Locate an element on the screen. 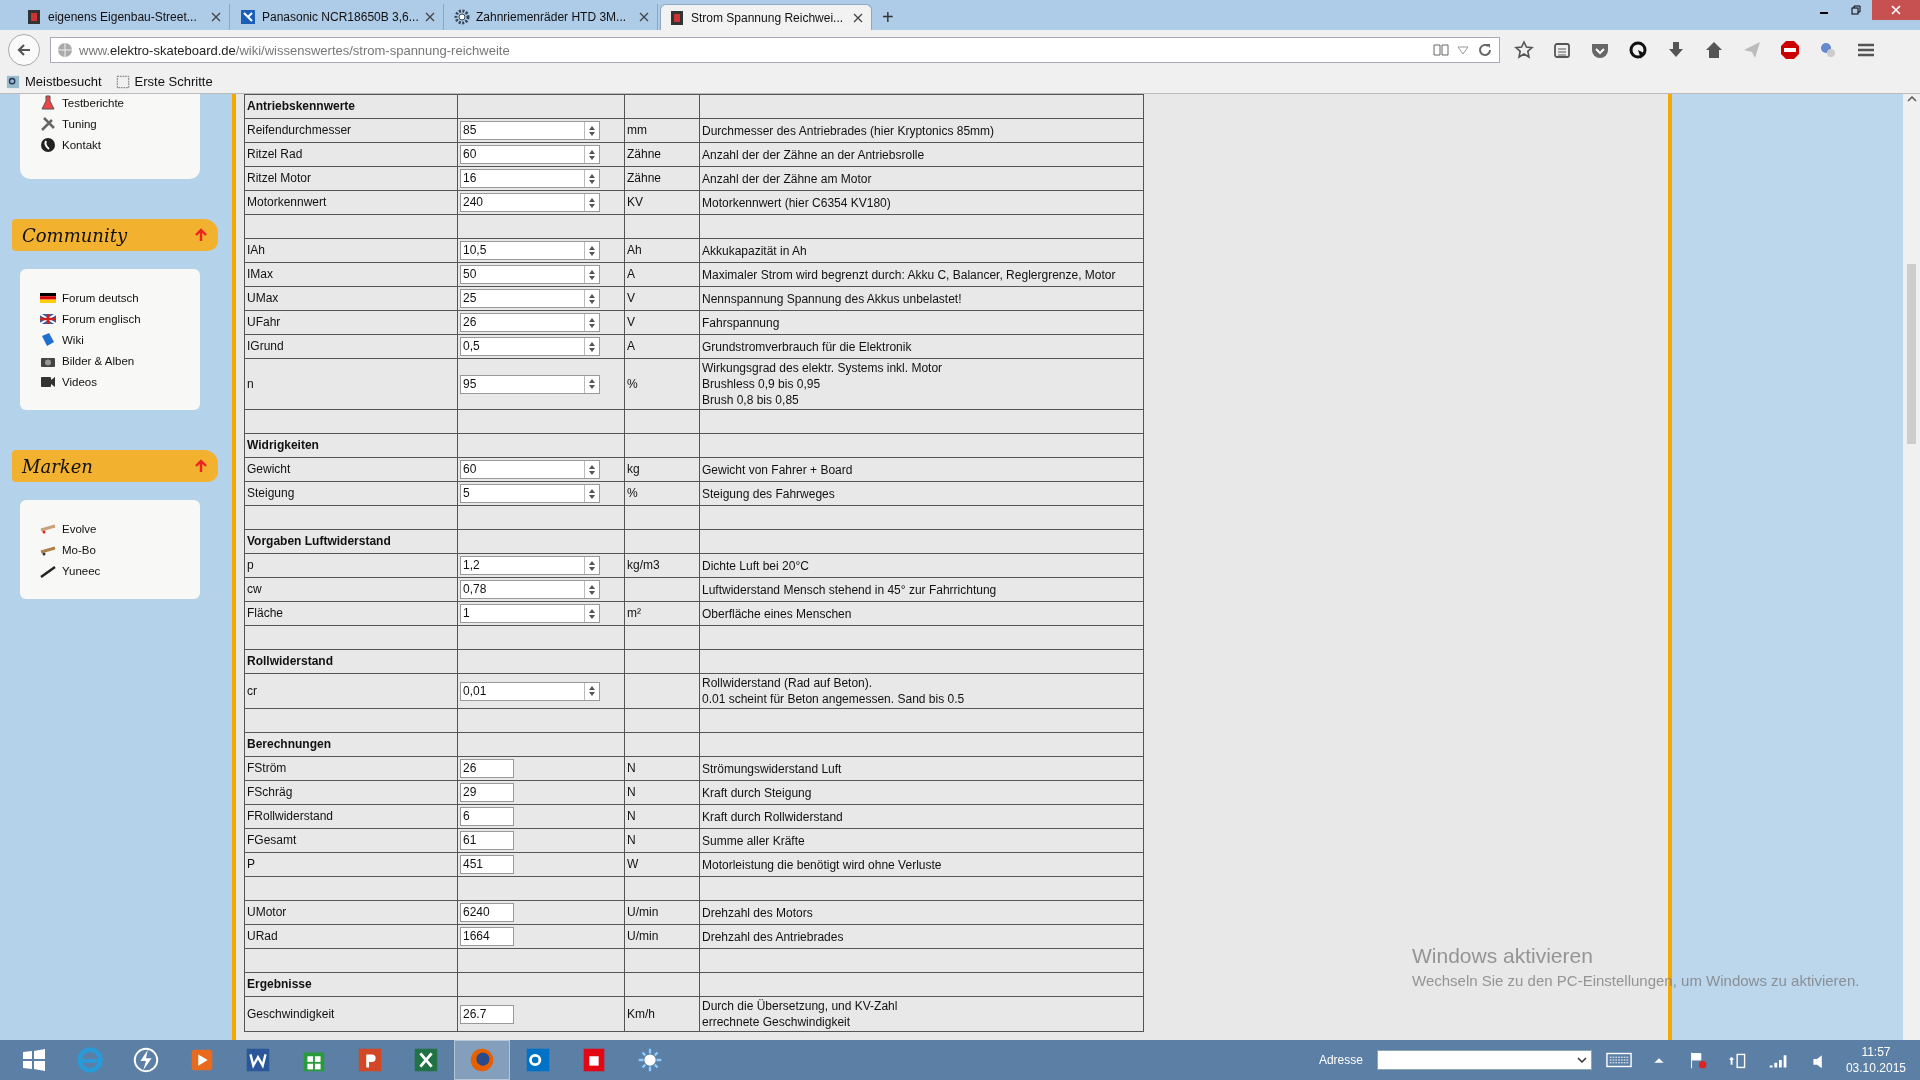  number-spinner: 1 is located at coordinates (530, 613).